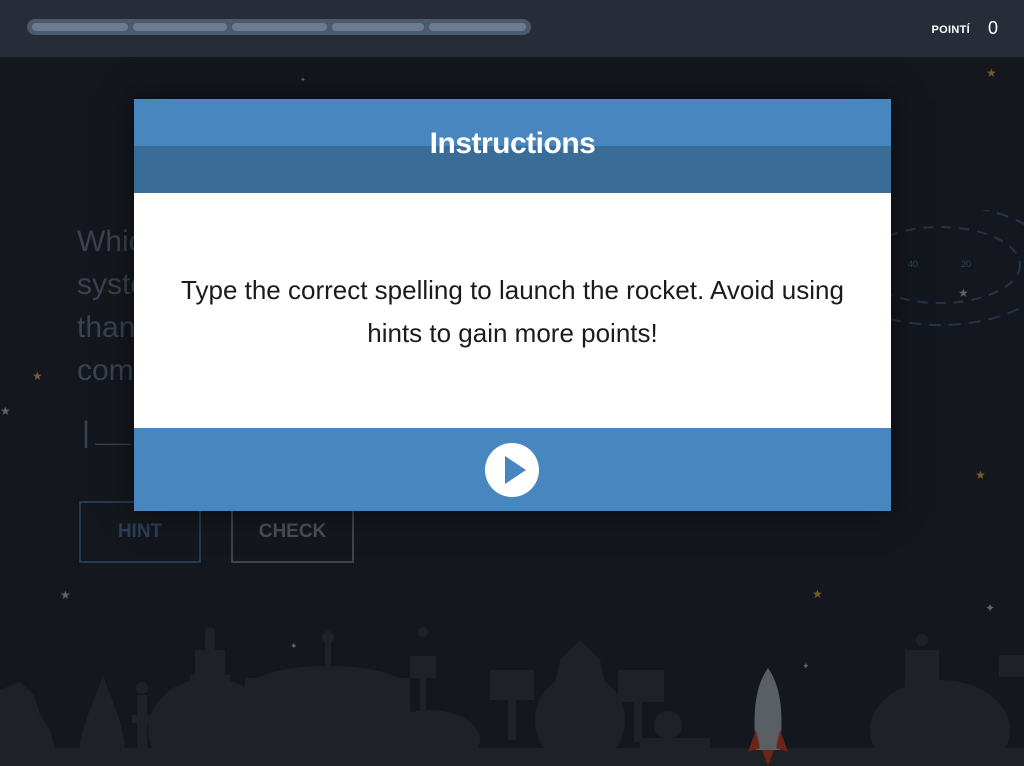  I want to click on modal-footer, so click(512, 469).